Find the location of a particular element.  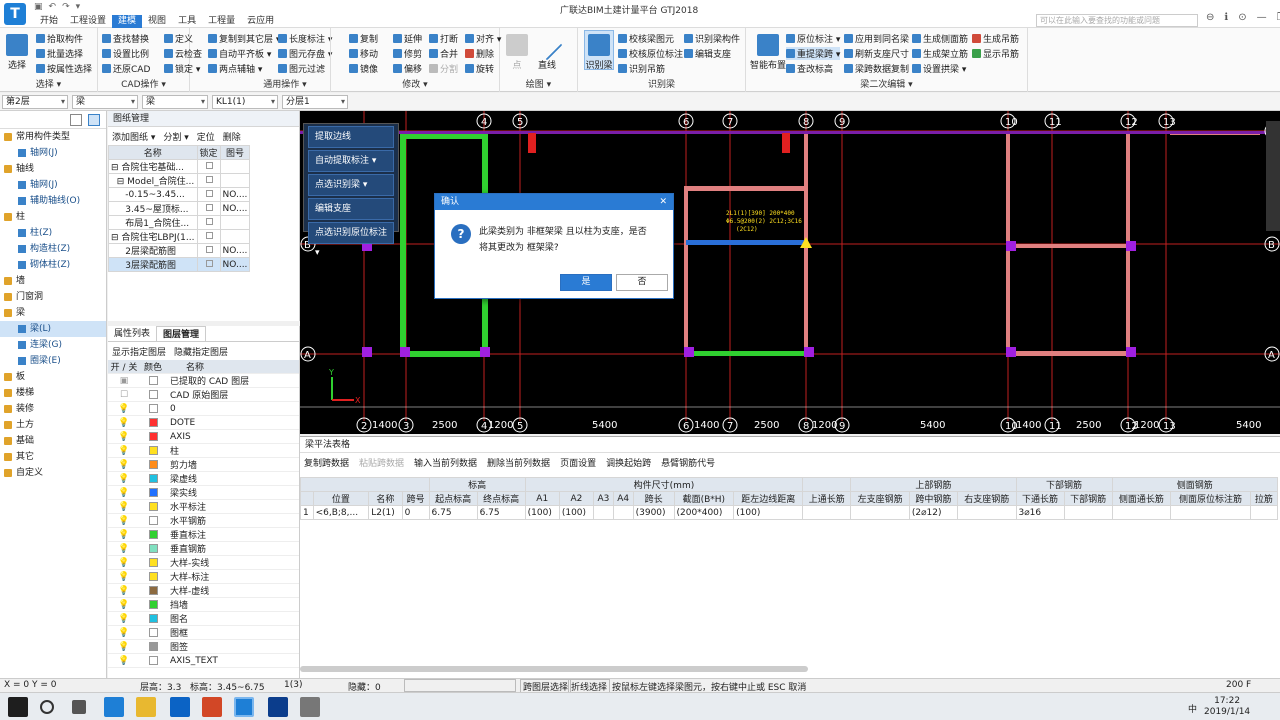

component-type-select: 梁 is located at coordinates (105, 102).